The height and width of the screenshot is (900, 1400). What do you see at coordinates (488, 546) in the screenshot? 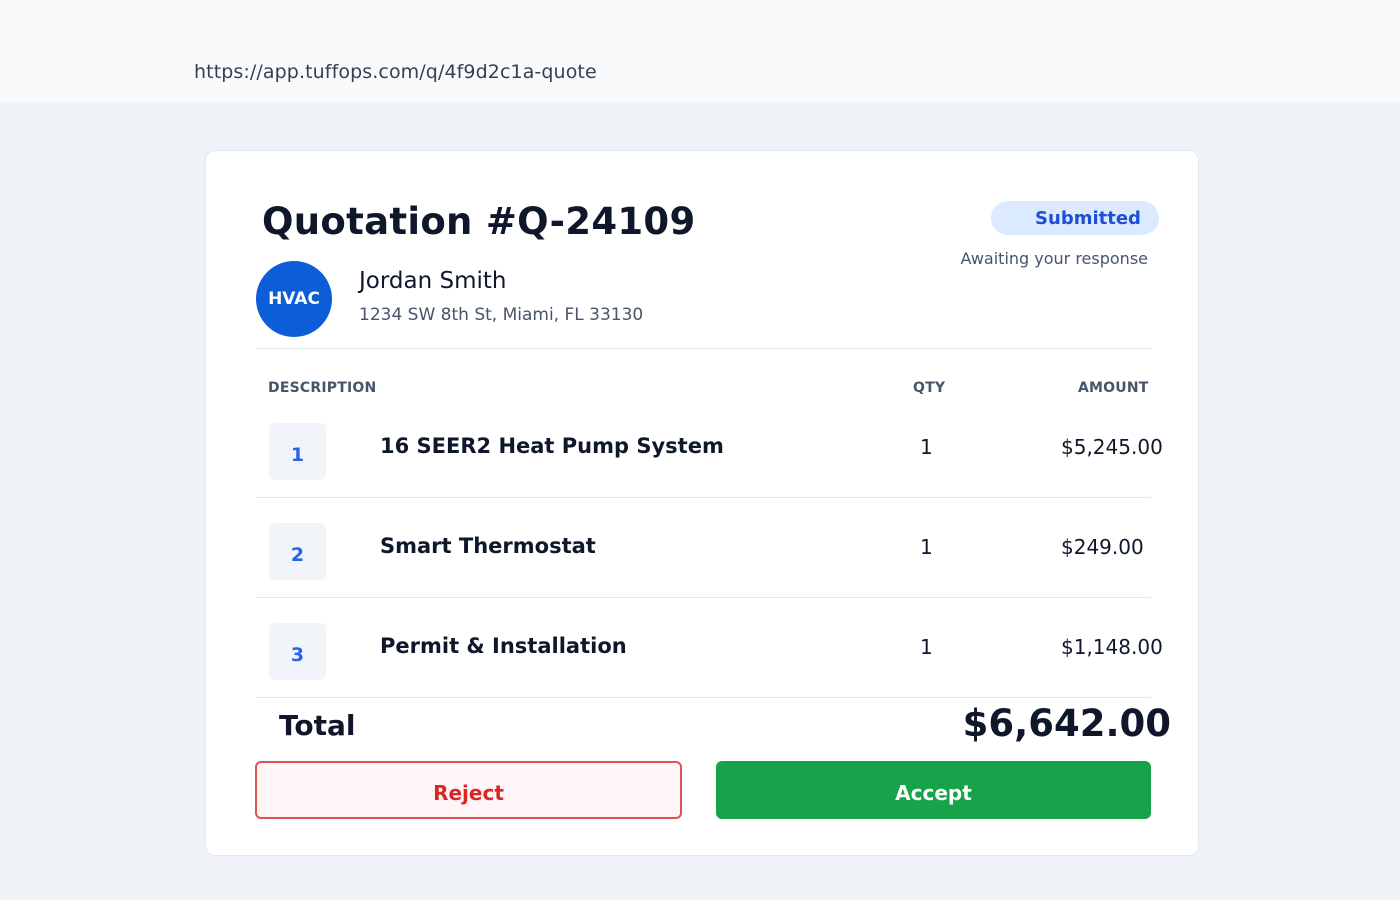
I see `line-item-description: Smart Thermostat` at bounding box center [488, 546].